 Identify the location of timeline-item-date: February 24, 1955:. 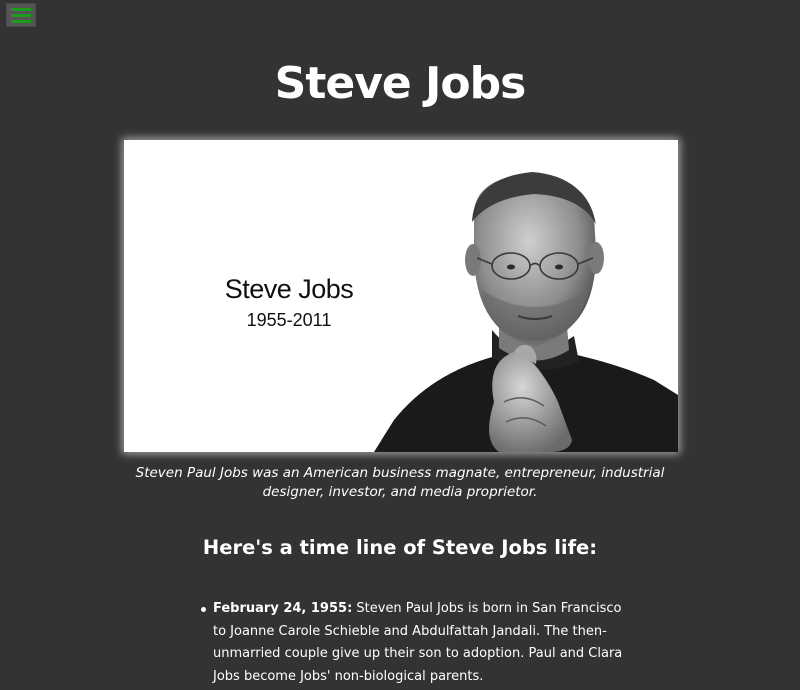
(283, 608).